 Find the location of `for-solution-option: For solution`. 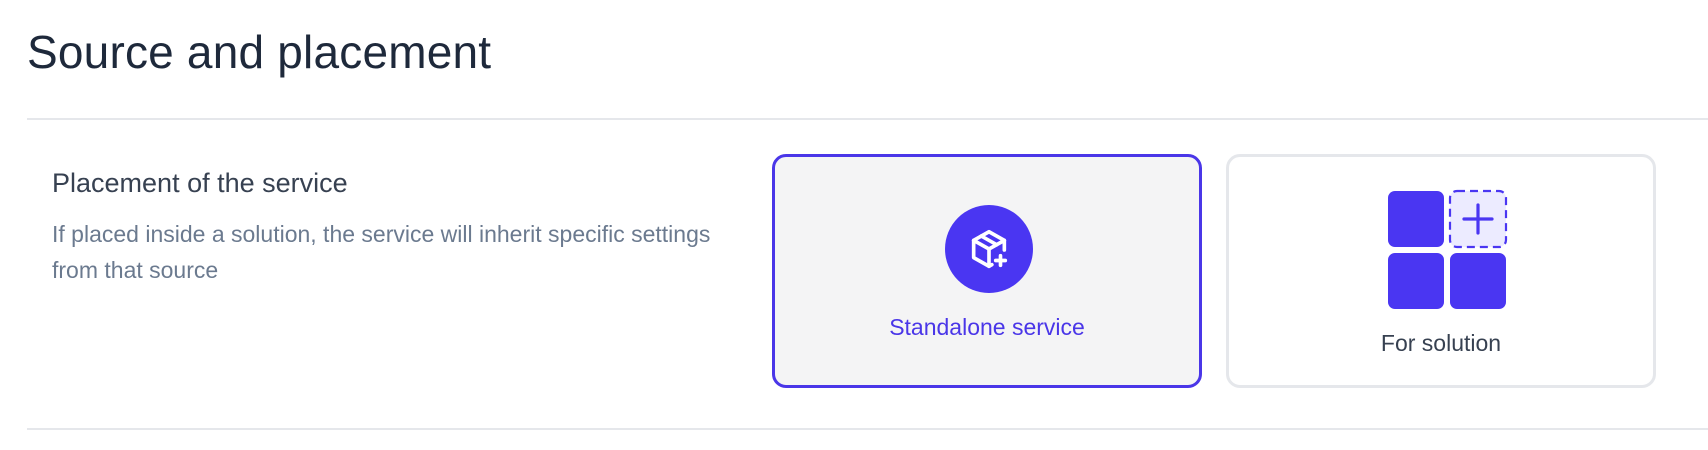

for-solution-option: For solution is located at coordinates (1441, 271).